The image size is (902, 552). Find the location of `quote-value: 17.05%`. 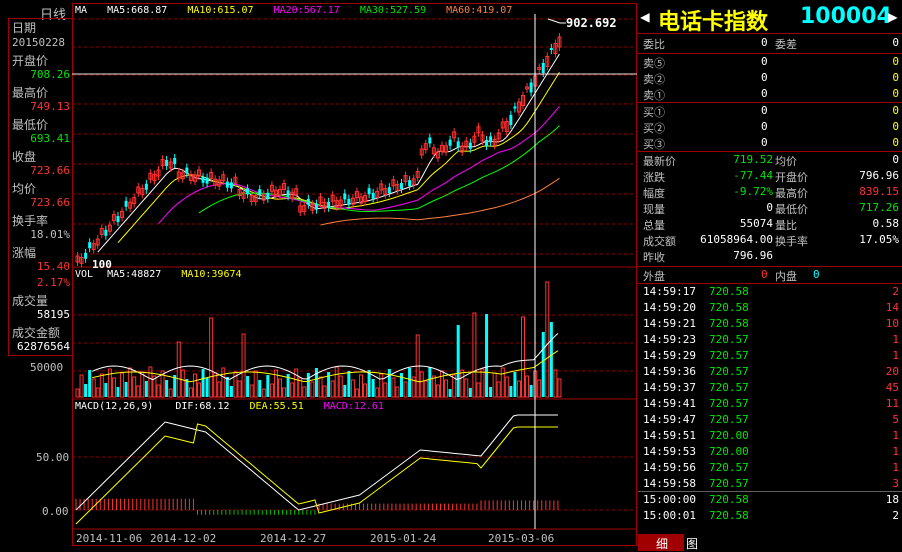

quote-value: 17.05% is located at coordinates (879, 239).